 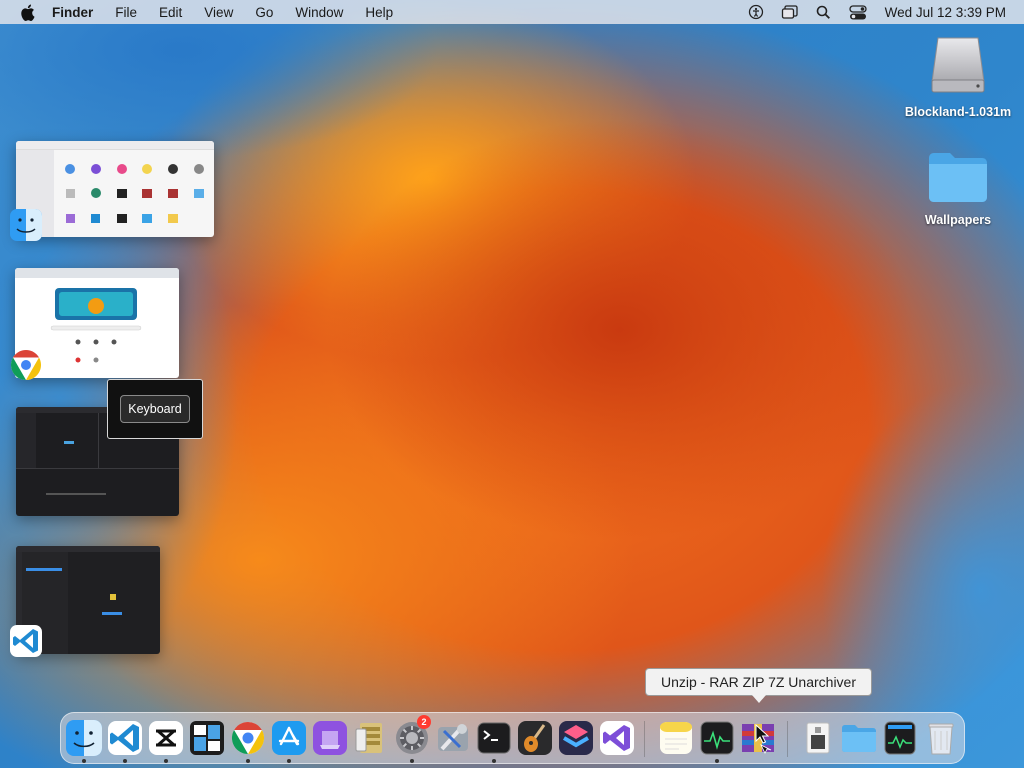 What do you see at coordinates (115, 189) in the screenshot?
I see `expose-window-finder` at bounding box center [115, 189].